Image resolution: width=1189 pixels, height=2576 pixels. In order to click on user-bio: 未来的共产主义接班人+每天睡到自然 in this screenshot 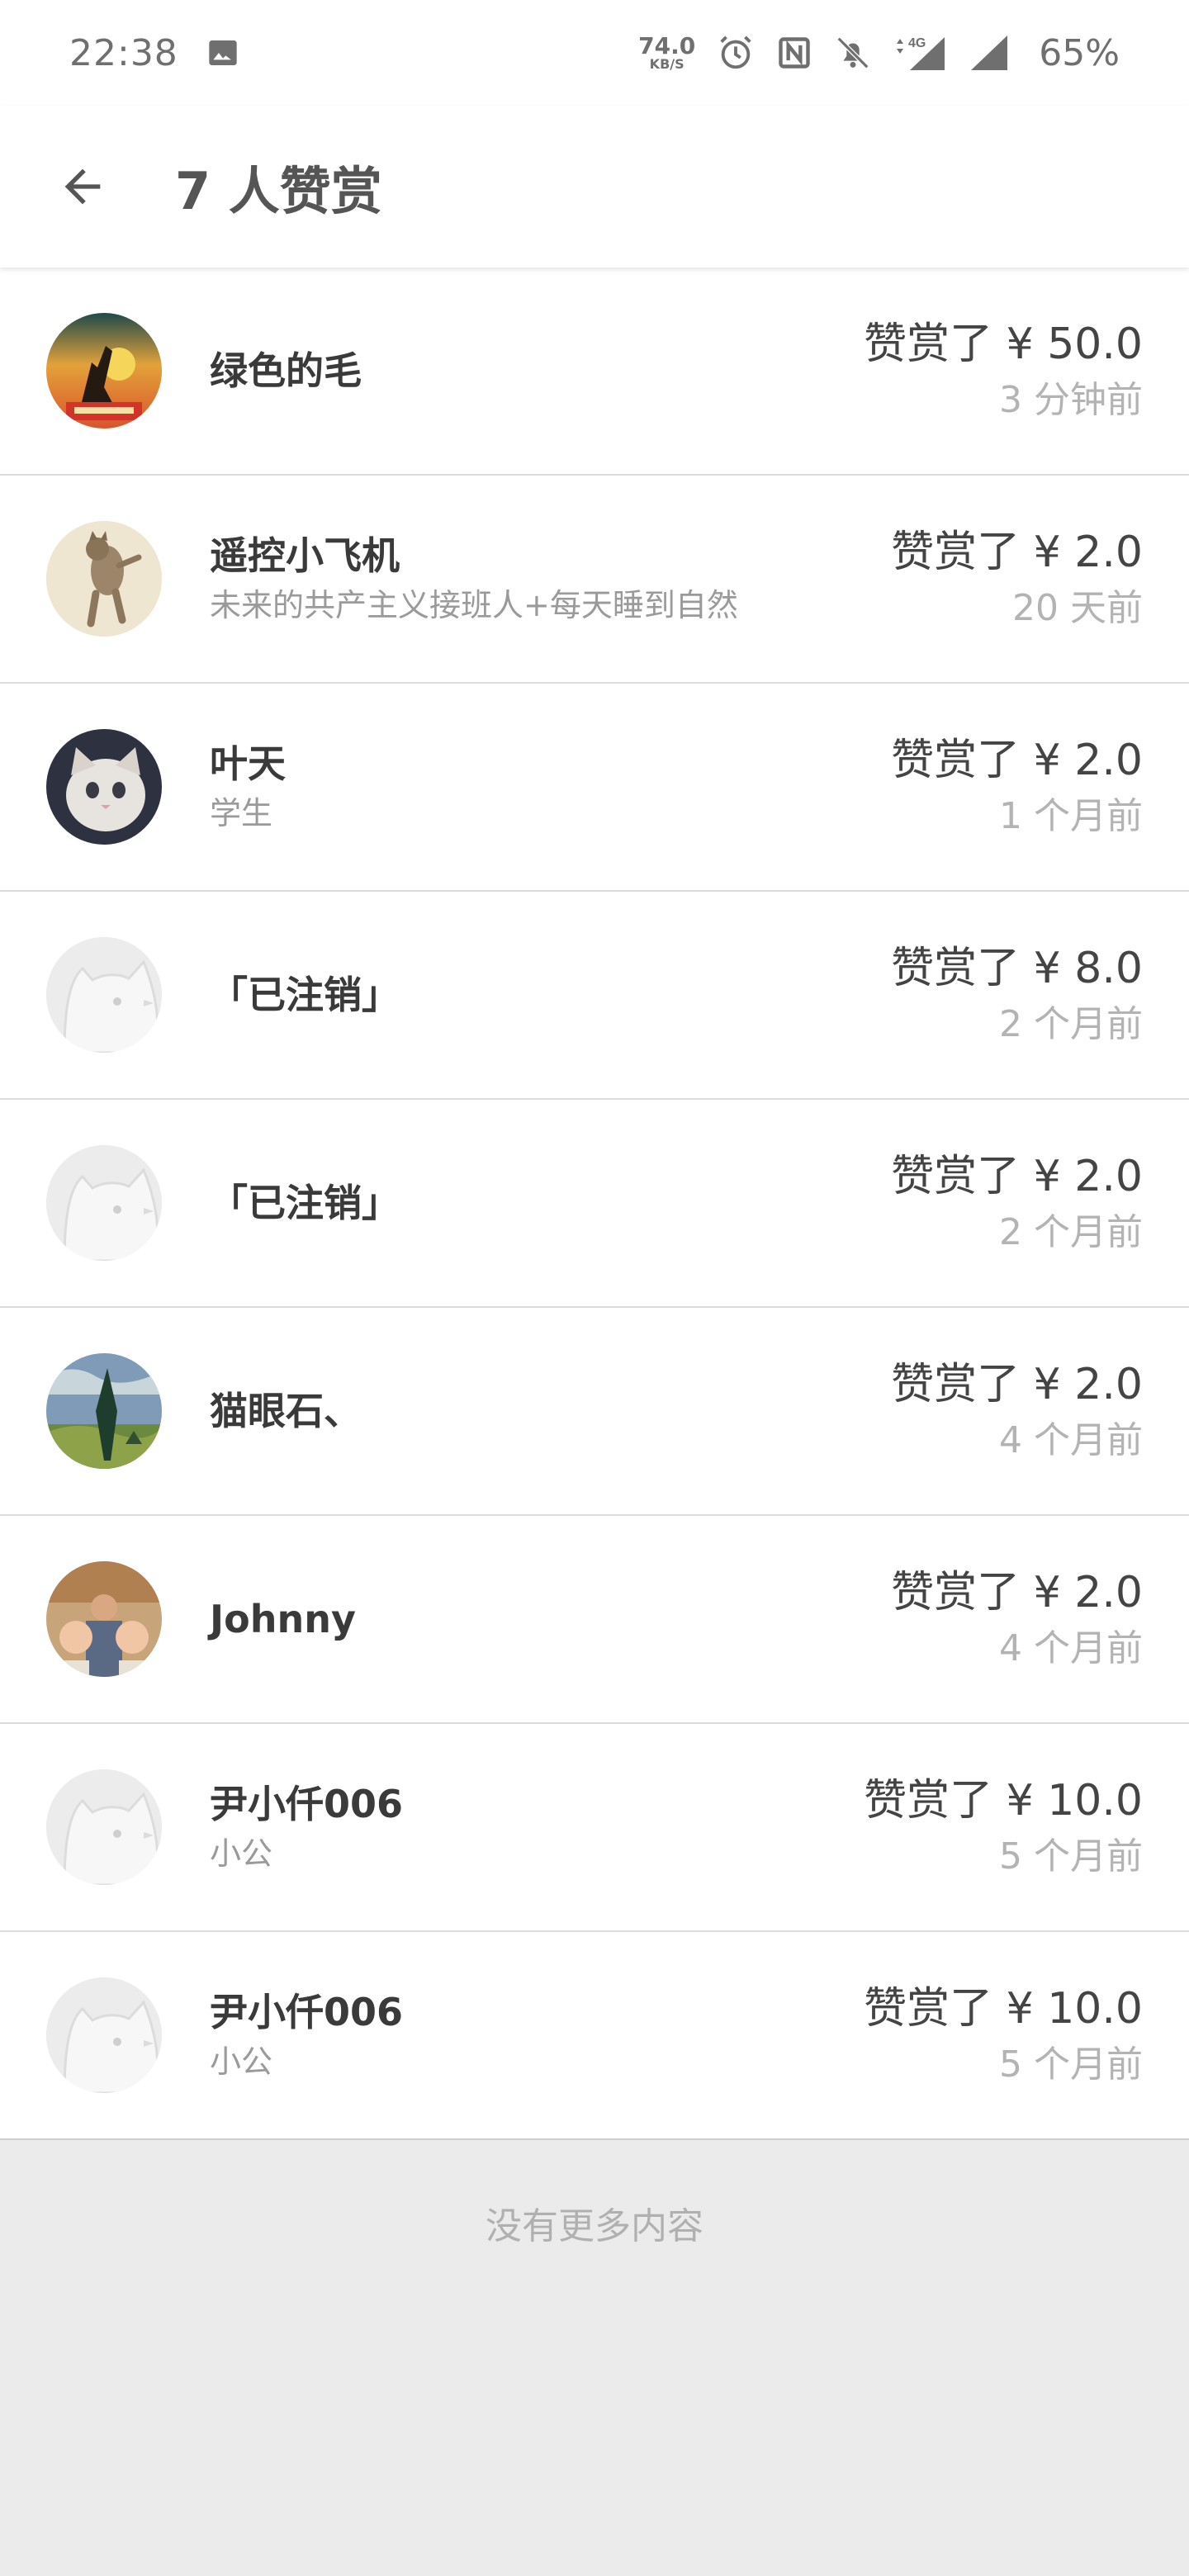, I will do `click(474, 605)`.